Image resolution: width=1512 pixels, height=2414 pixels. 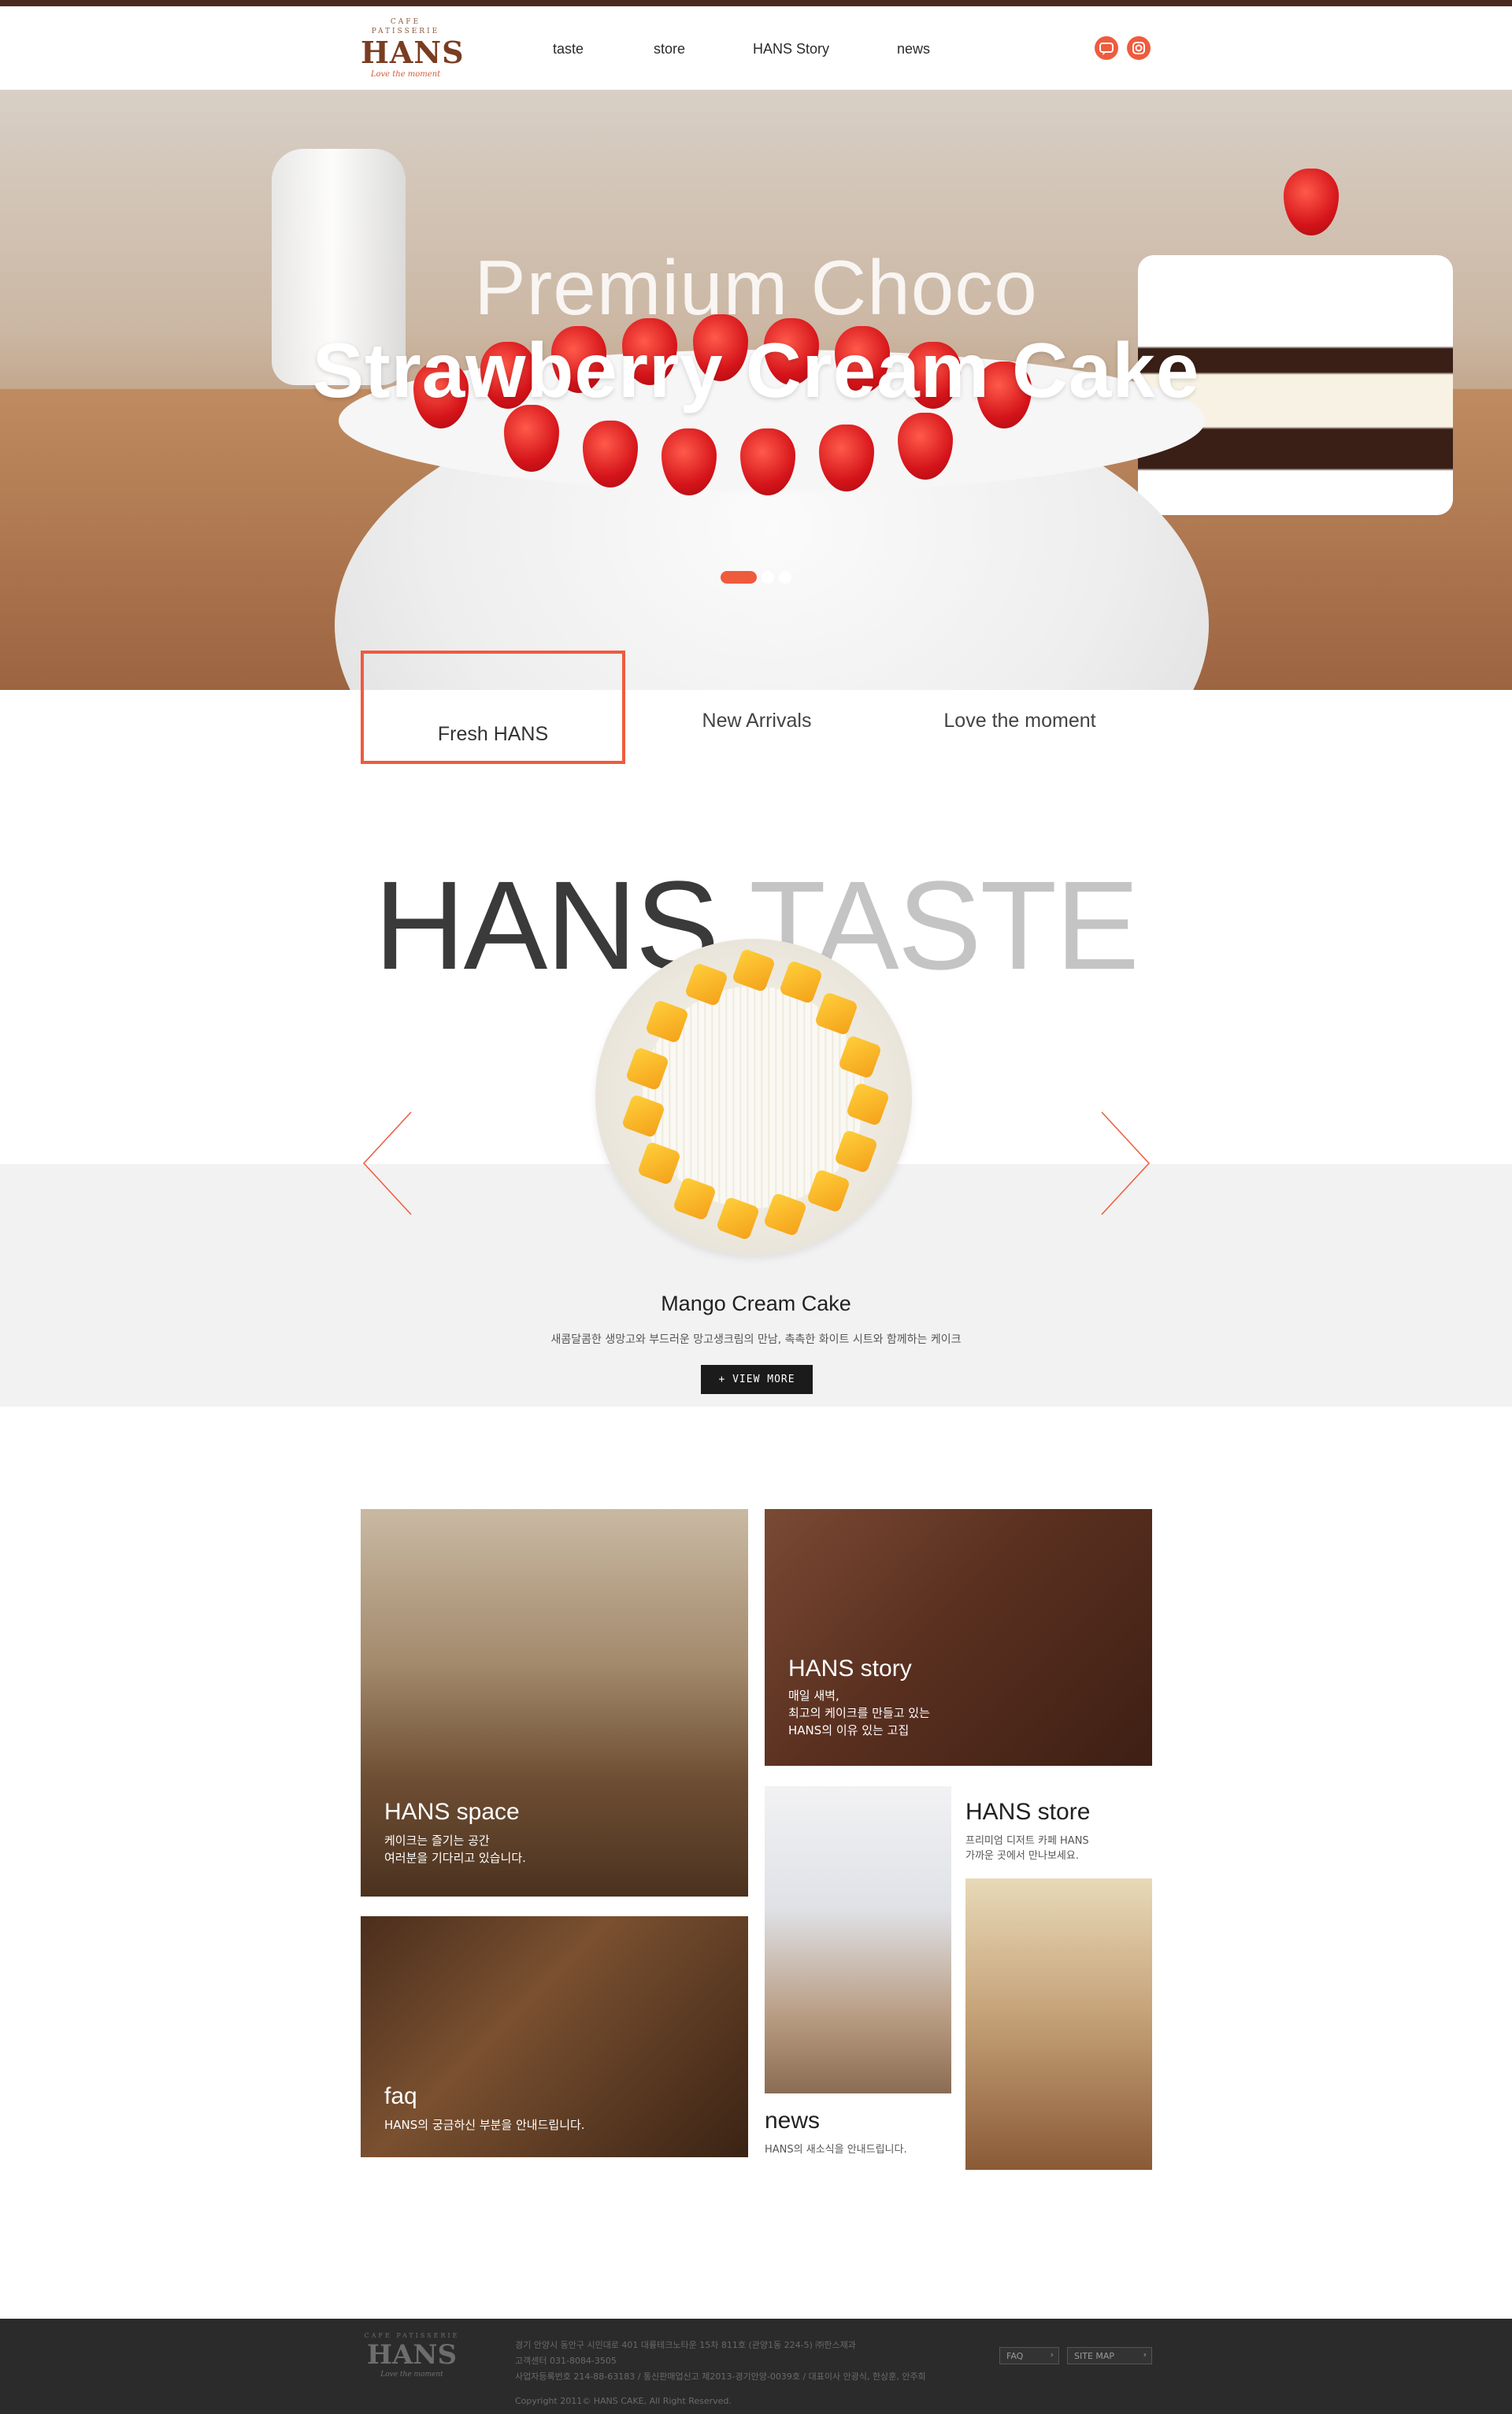 I want to click on nav-store: store, so click(x=669, y=49).